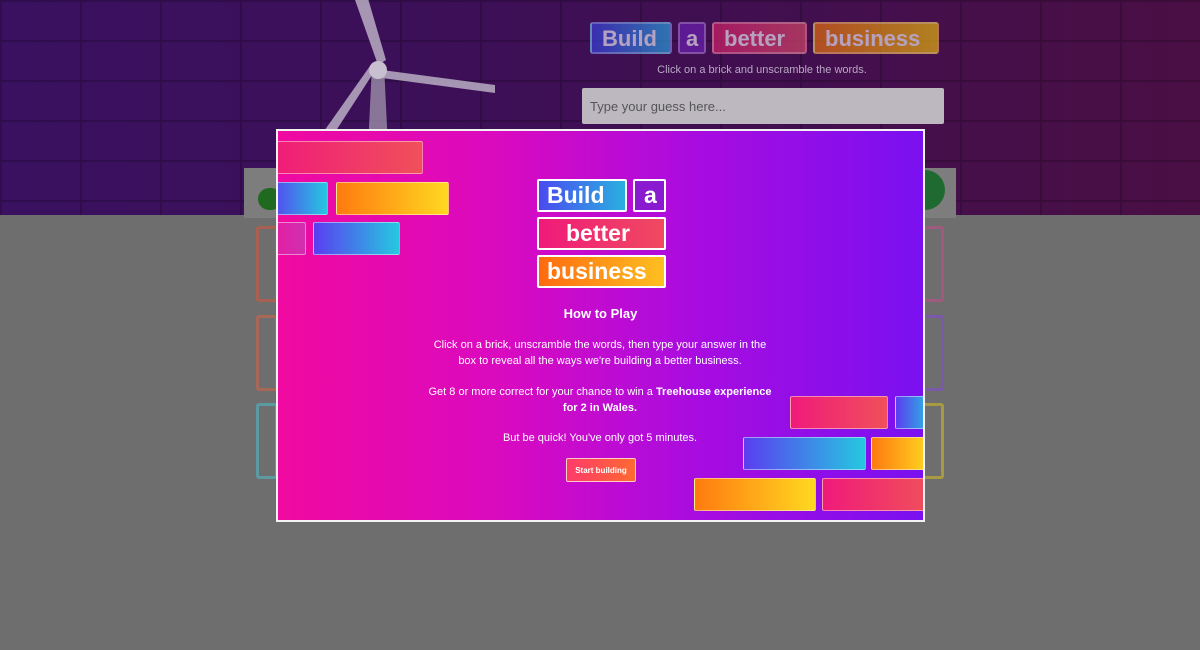  I want to click on logo-brick-business: business, so click(601, 271).